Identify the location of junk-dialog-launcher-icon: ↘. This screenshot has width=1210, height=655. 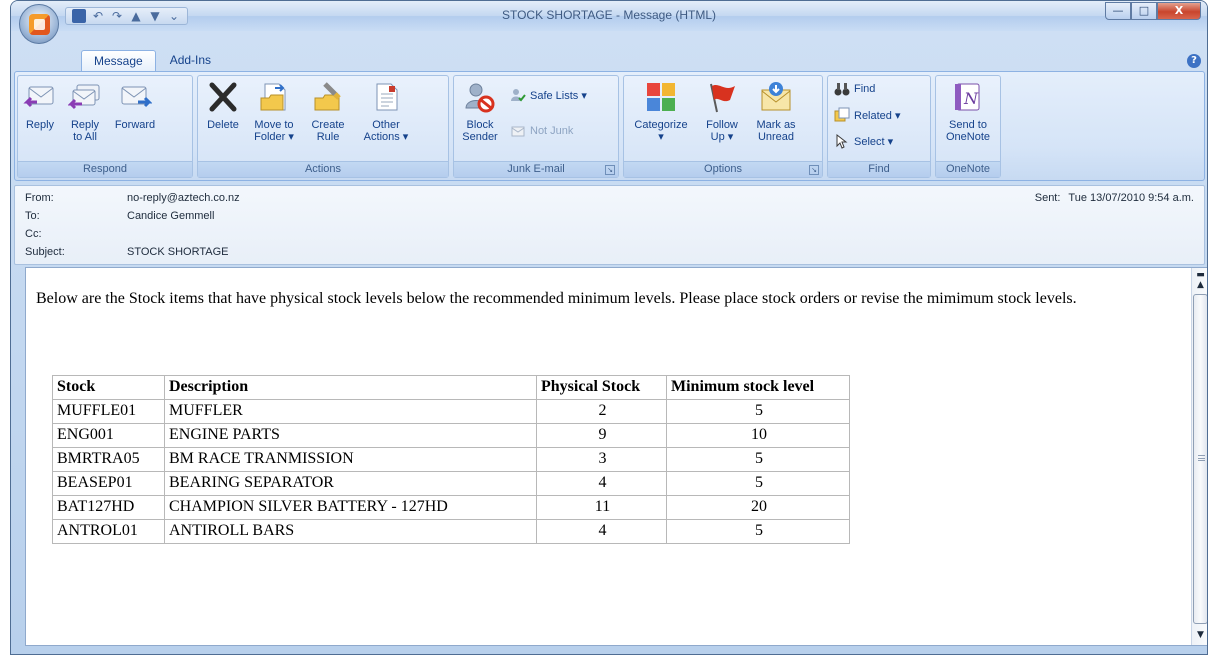
(610, 170).